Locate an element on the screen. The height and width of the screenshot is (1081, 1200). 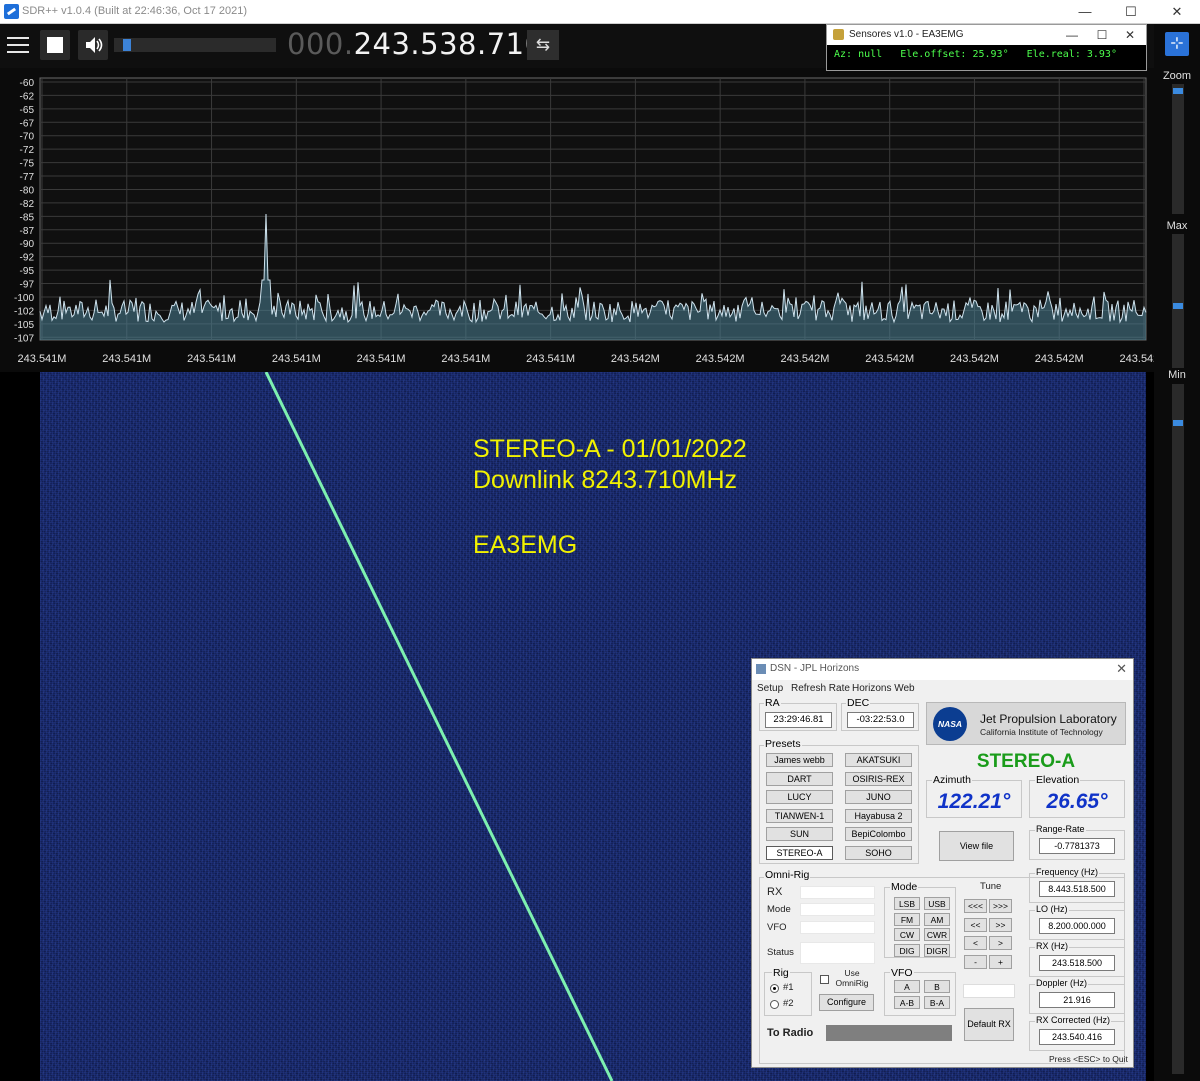
vfo-button: A-B is located at coordinates (907, 1002).